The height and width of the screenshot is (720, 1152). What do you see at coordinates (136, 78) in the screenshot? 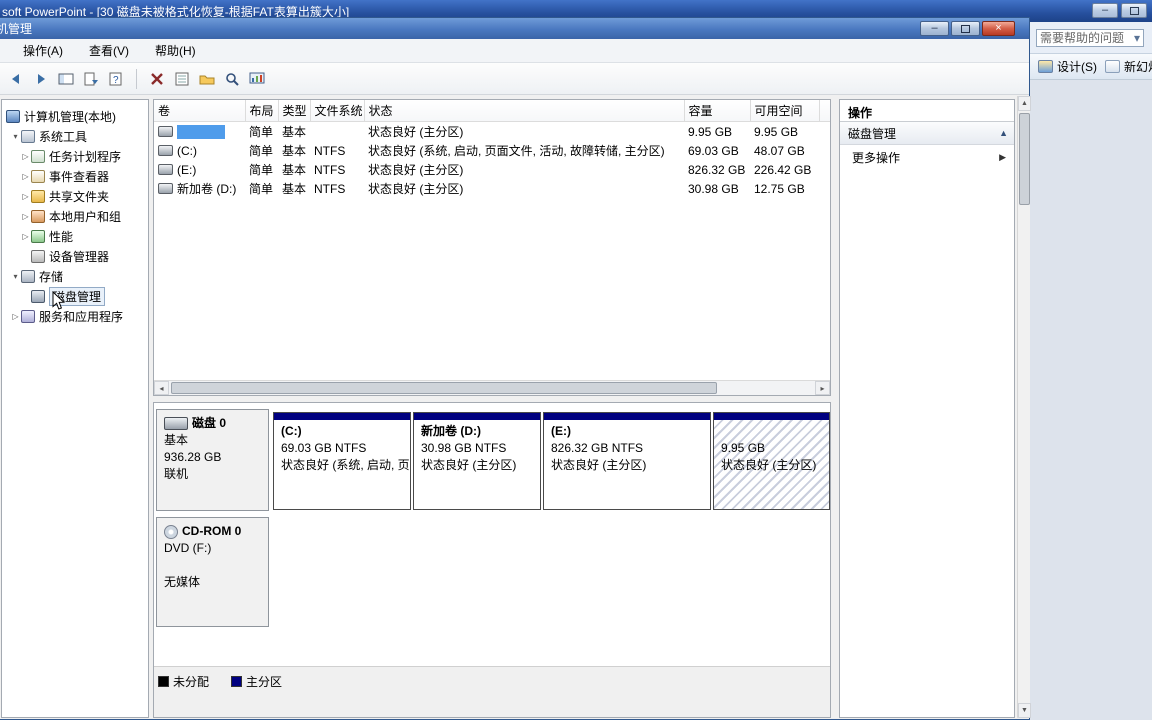
I see `toolbar-separator` at bounding box center [136, 78].